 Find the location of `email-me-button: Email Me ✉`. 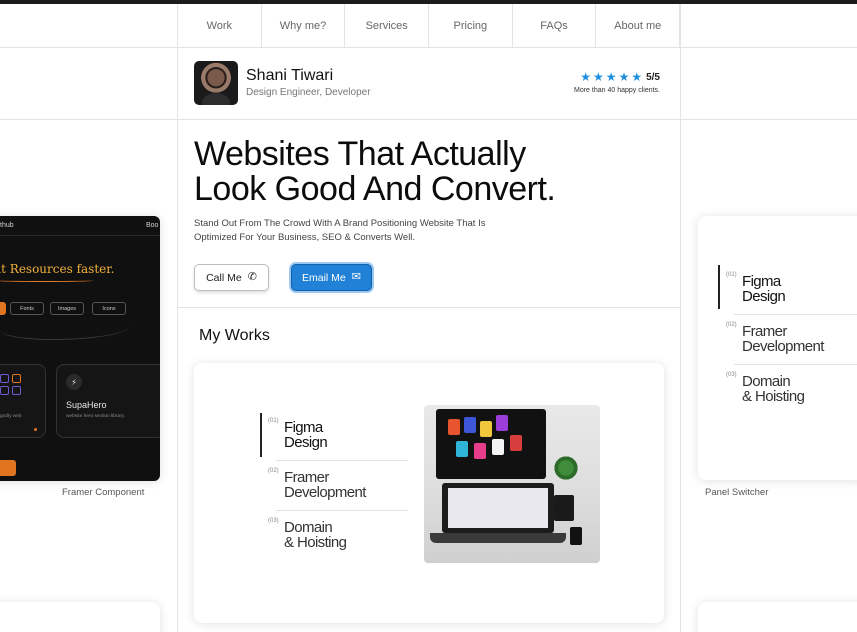

email-me-button: Email Me ✉ is located at coordinates (331, 277).